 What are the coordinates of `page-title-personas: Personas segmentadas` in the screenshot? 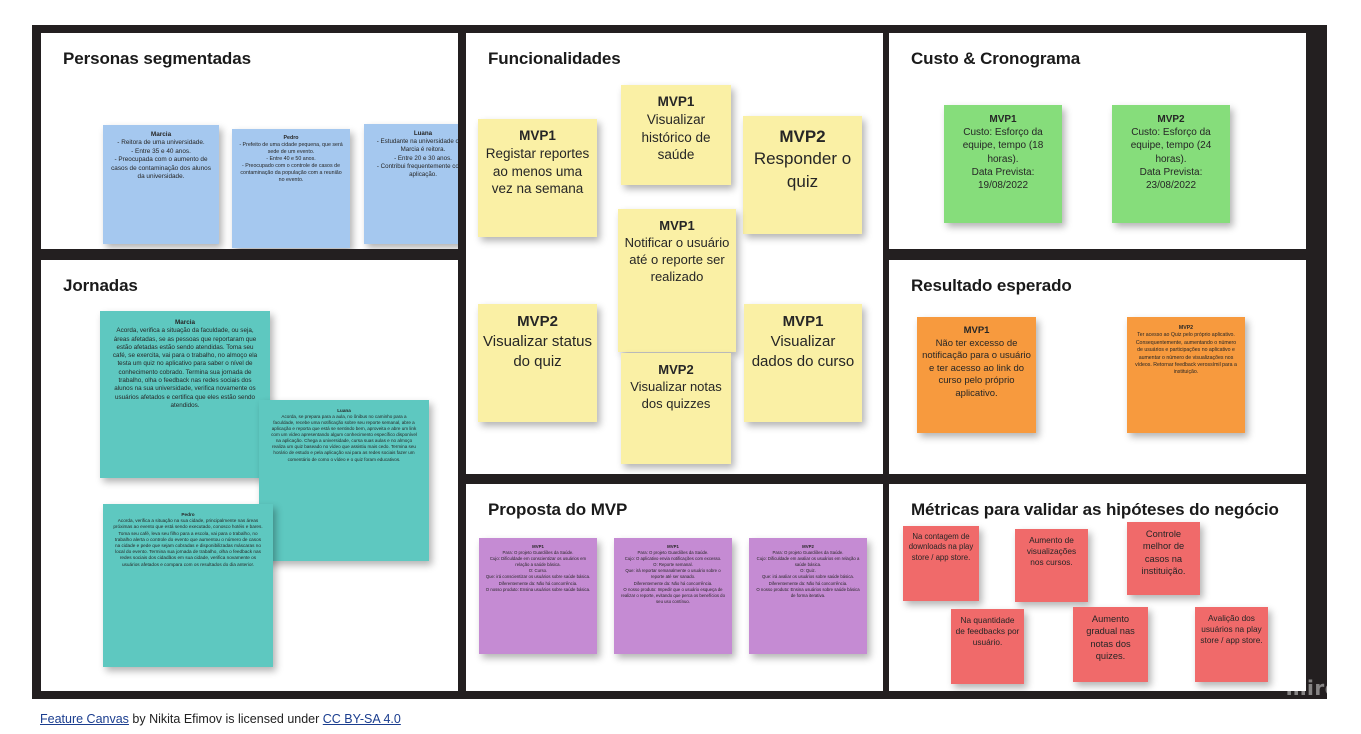 It's located at (157, 58).